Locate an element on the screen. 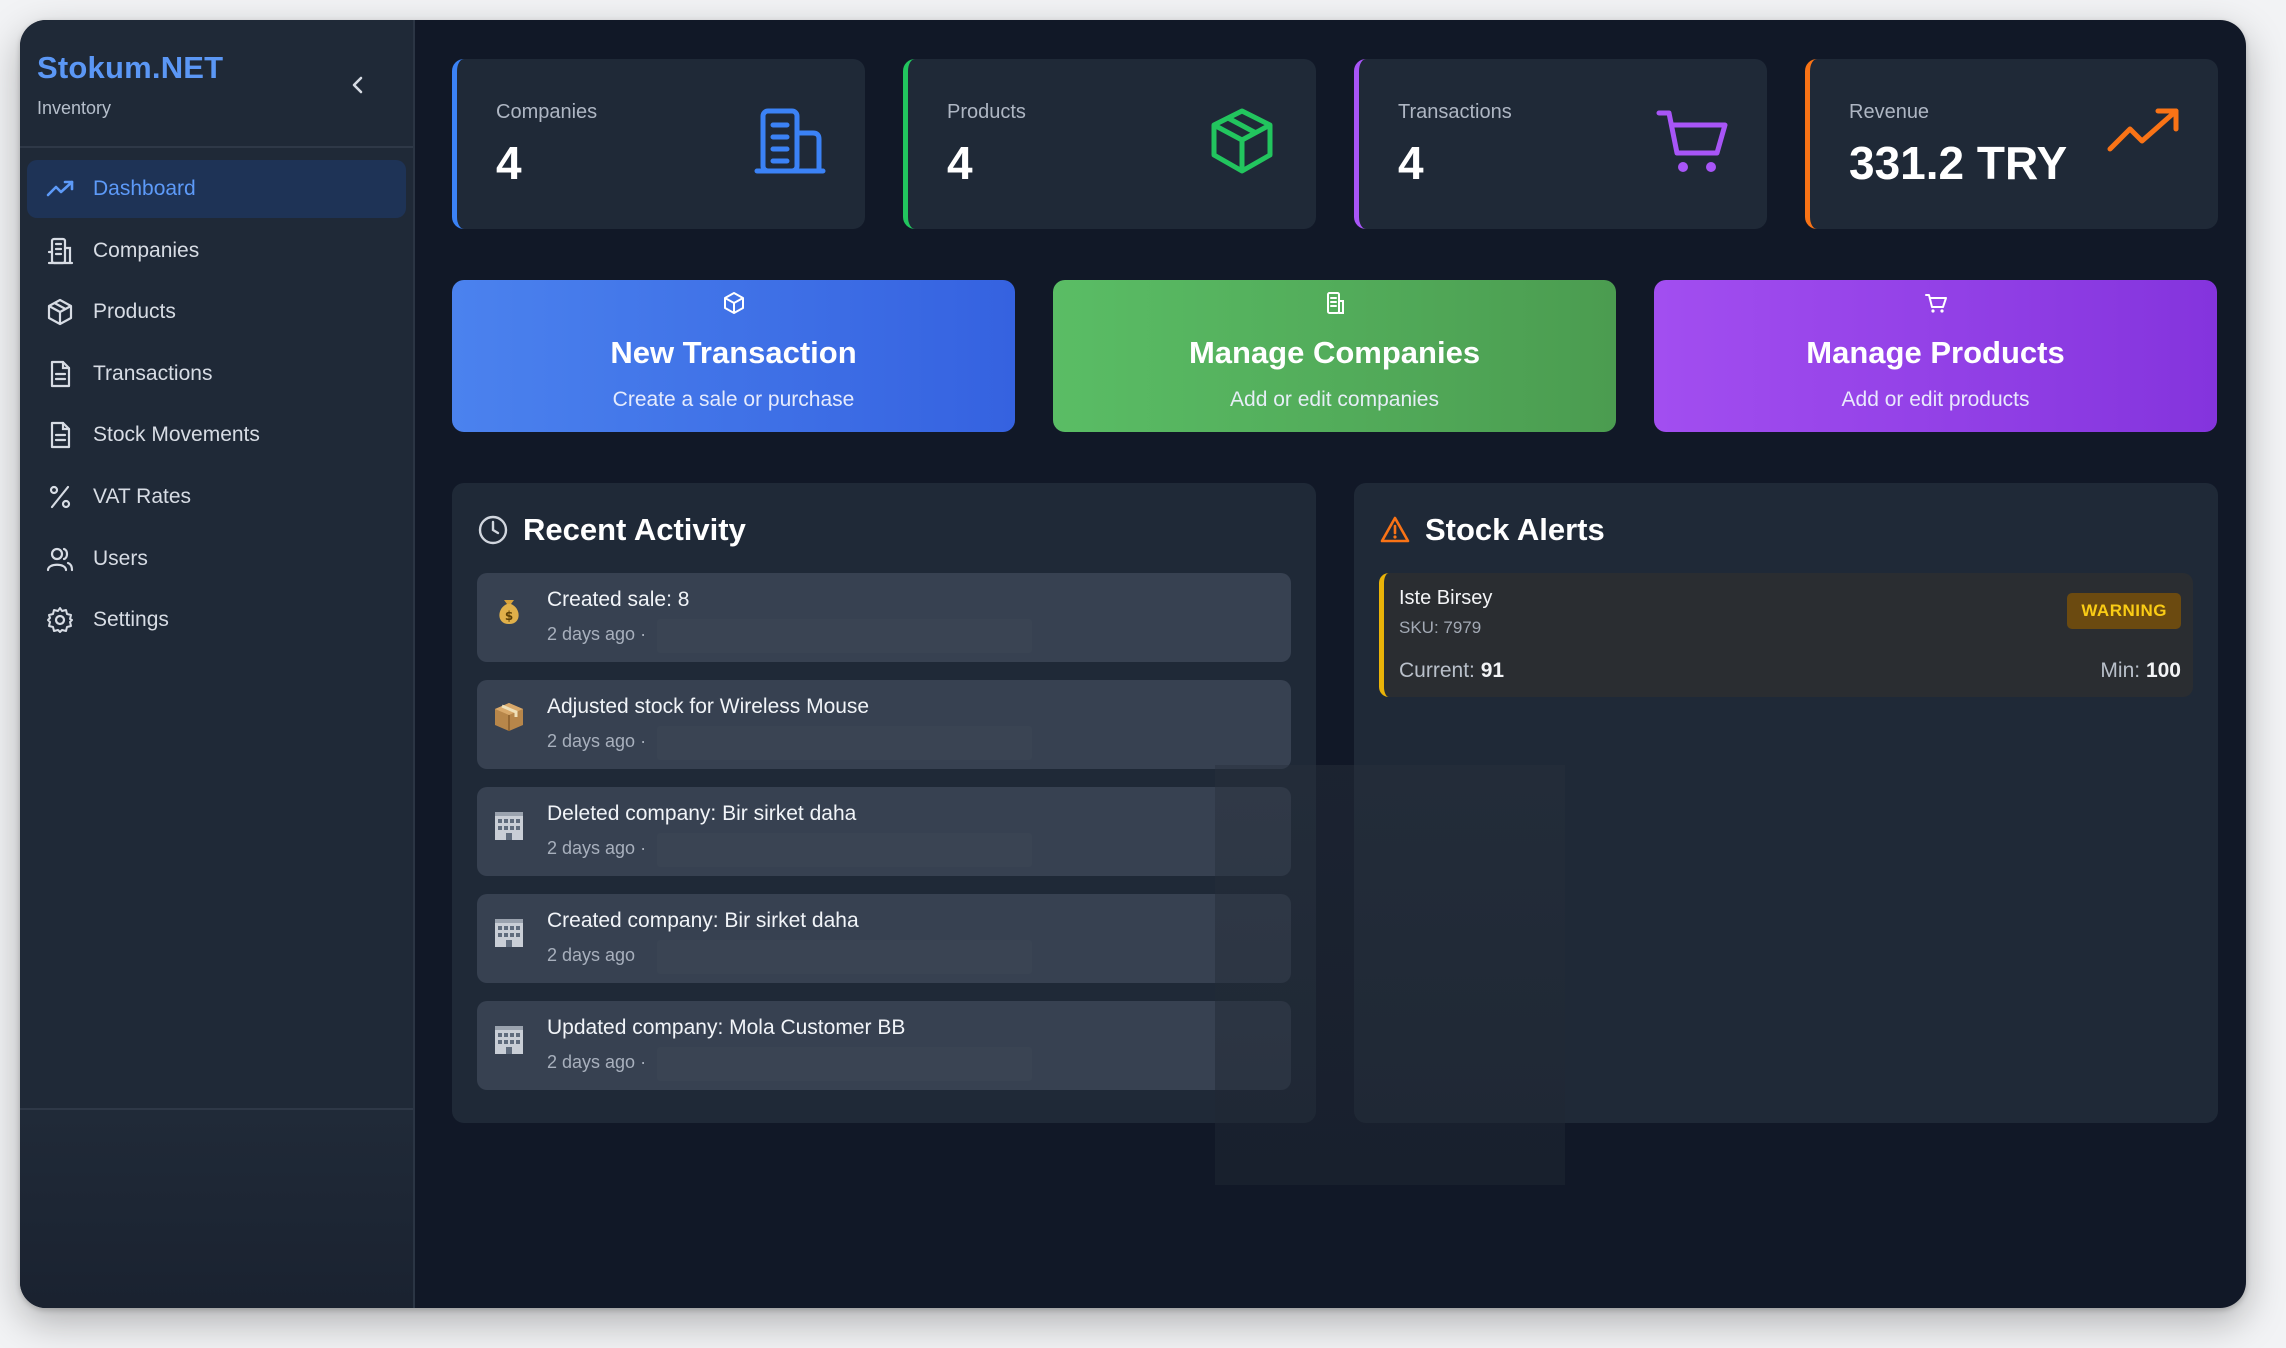 The width and height of the screenshot is (2286, 1348). panel-header: Recent Activity is located at coordinates (884, 530).